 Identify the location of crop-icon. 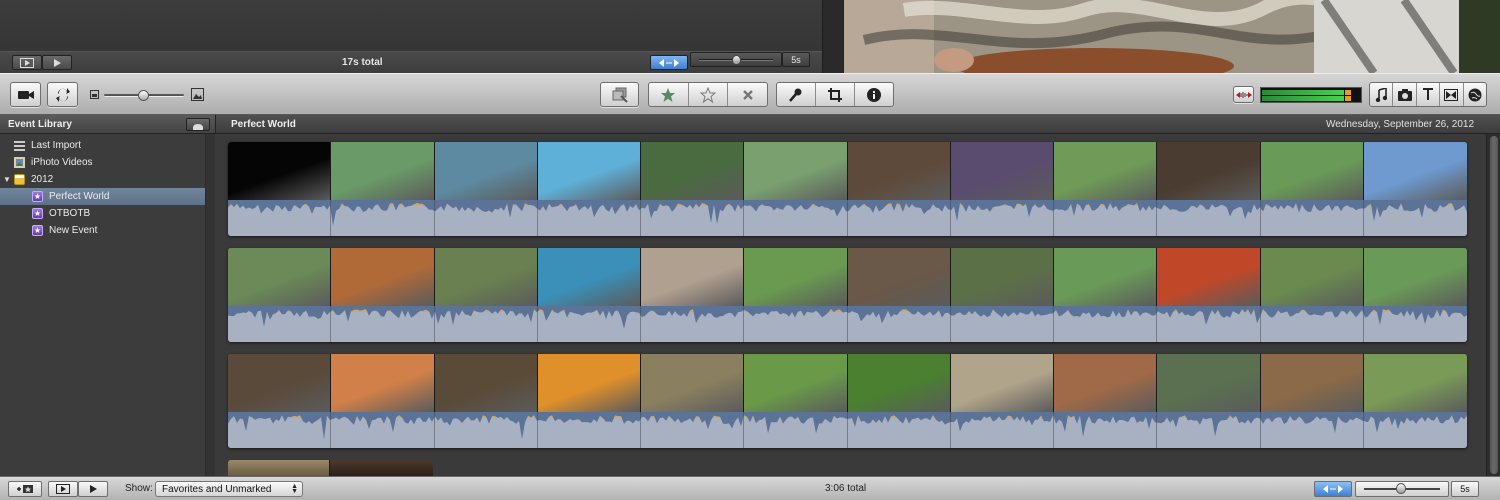
(835, 94).